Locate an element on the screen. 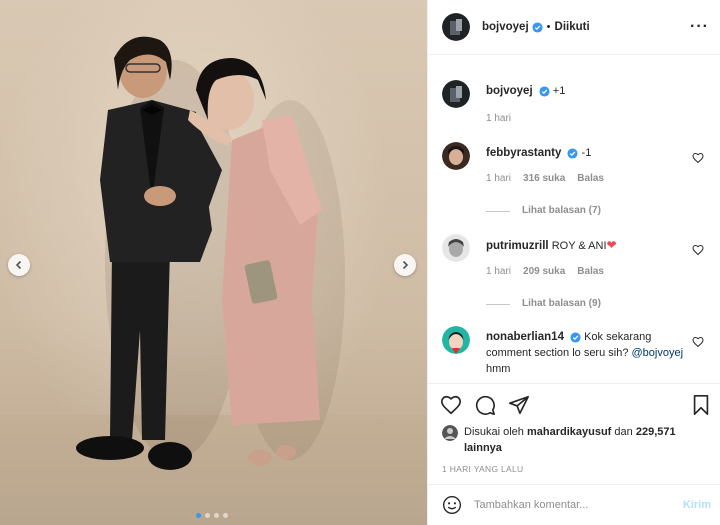 This screenshot has width=720, height=525. comment-username: putrimuzrill is located at coordinates (517, 246).